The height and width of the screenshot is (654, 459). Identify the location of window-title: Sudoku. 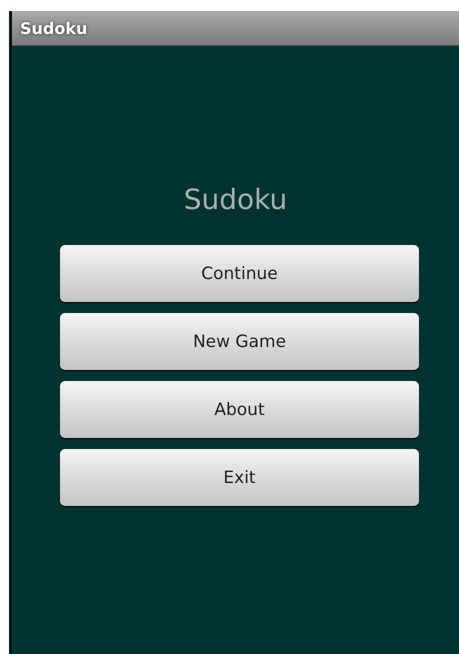
(54, 28).